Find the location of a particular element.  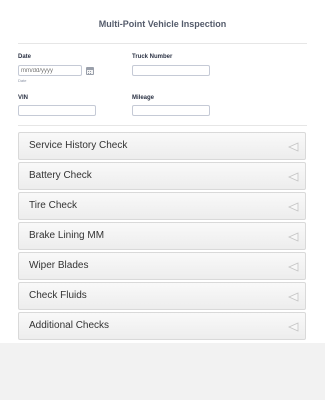

section-service-history-check: Service History Check is located at coordinates (162, 146).